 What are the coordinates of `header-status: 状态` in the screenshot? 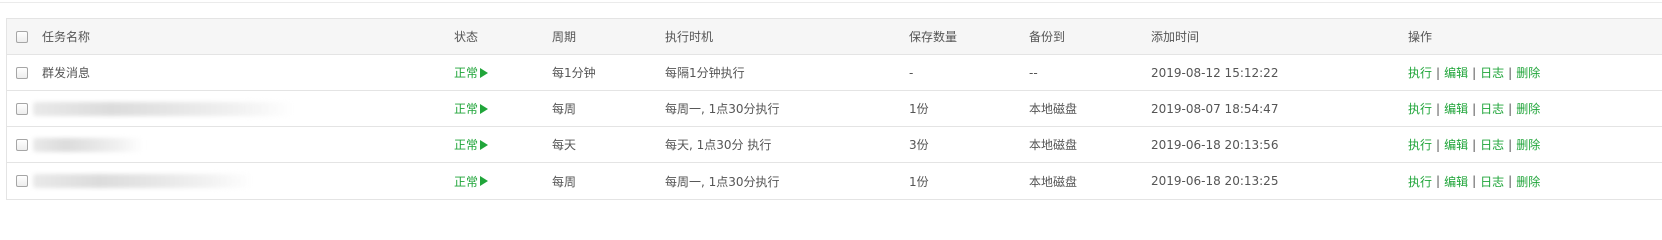 It's located at (466, 37).